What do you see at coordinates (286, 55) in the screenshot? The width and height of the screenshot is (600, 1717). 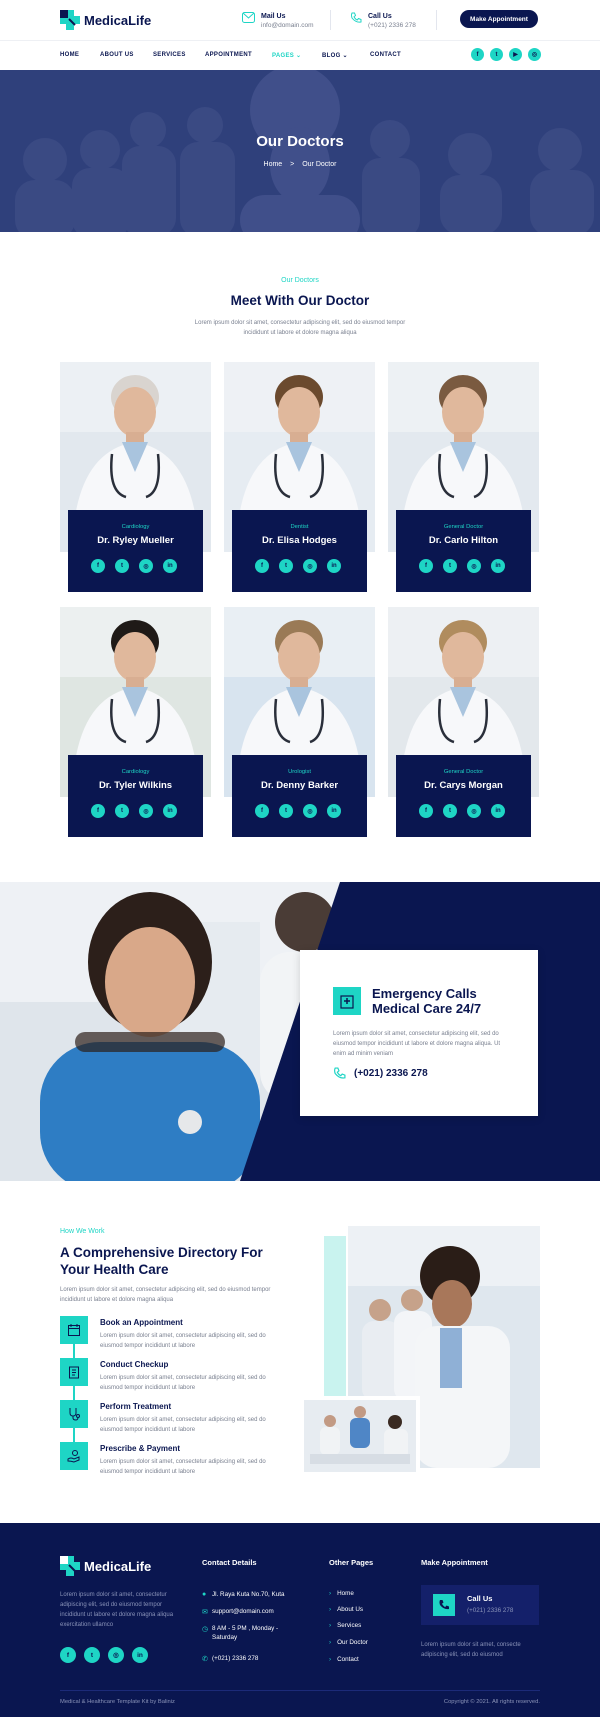 I see `nav-pages: PAGES ⌄` at bounding box center [286, 55].